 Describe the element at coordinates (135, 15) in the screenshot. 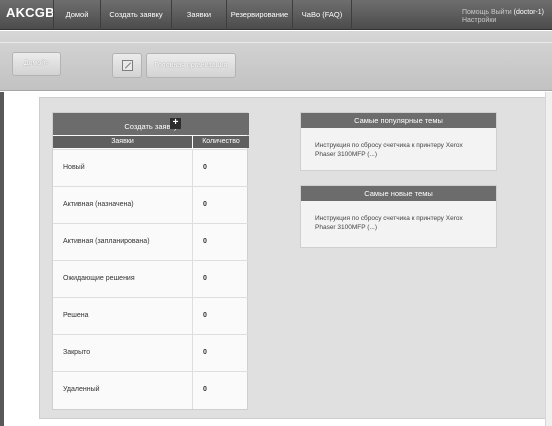

I see `nav-create-ticket: Создать заявку` at that location.